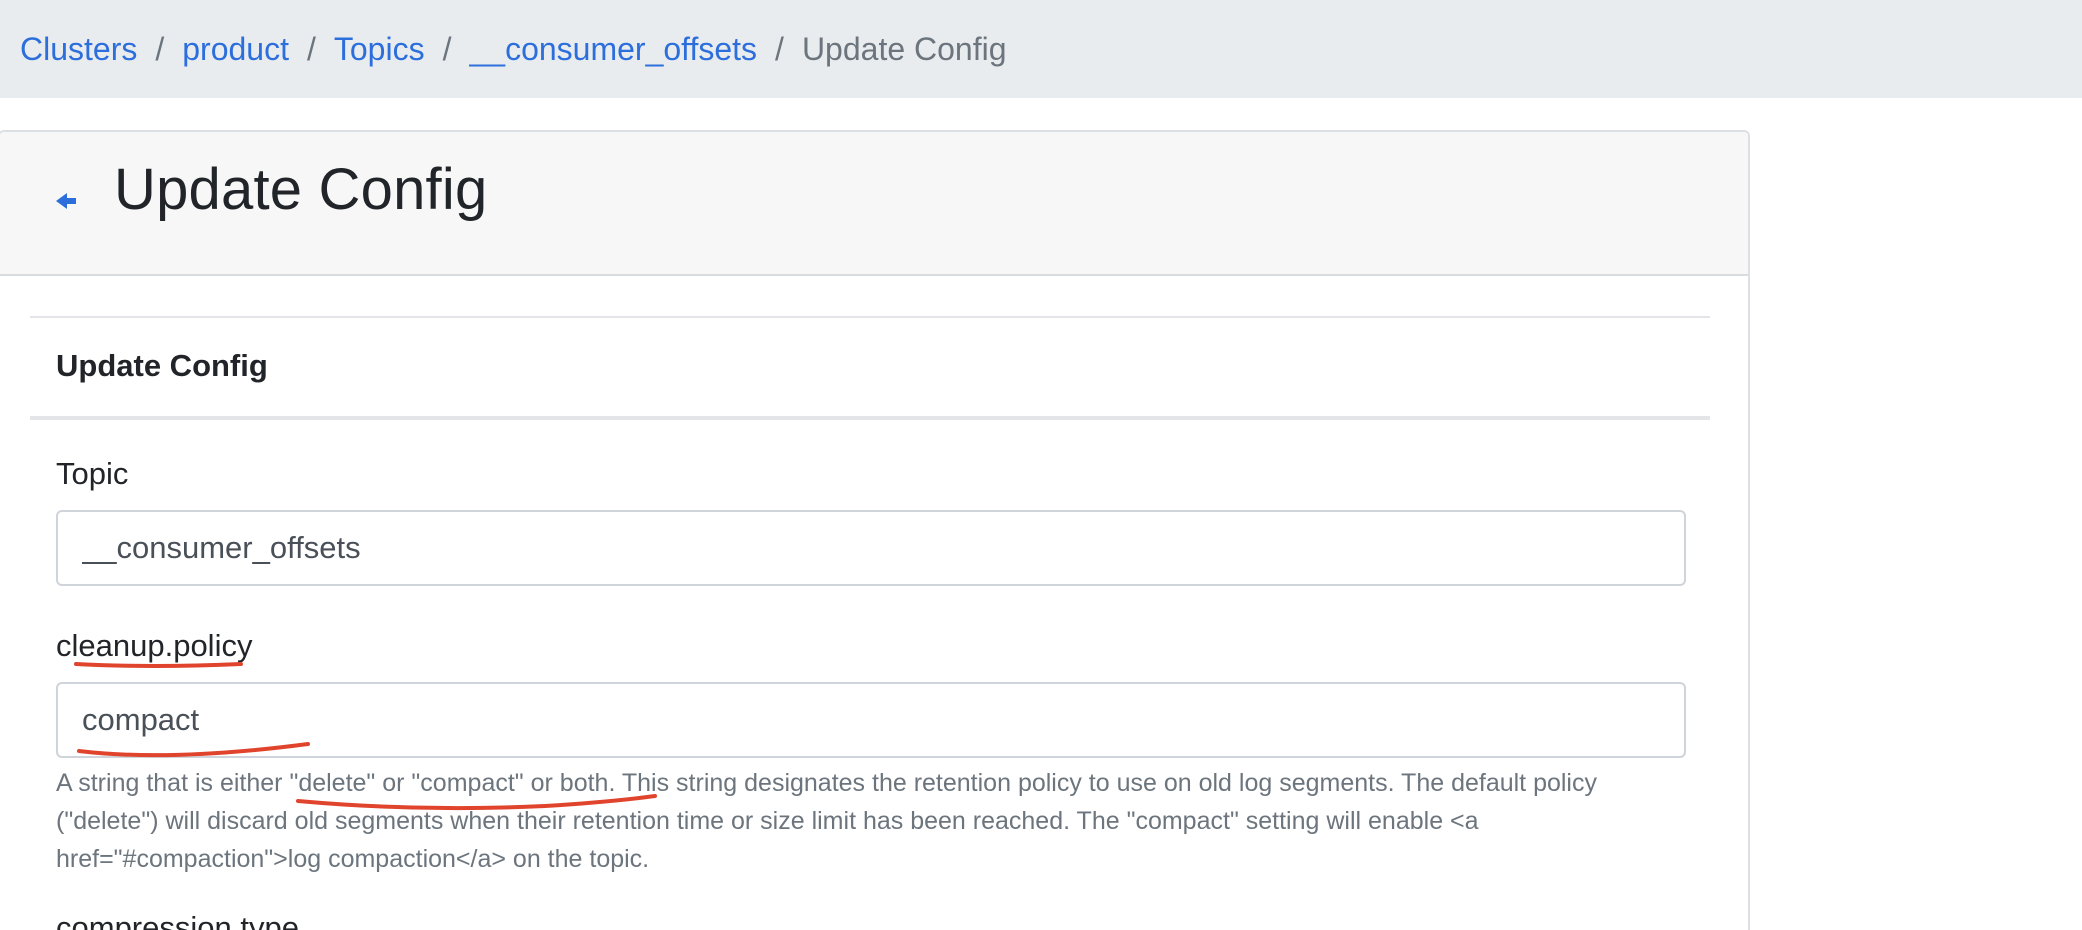 The image size is (2082, 930). What do you see at coordinates (874, 204) in the screenshot?
I see `card-header: Update Config` at bounding box center [874, 204].